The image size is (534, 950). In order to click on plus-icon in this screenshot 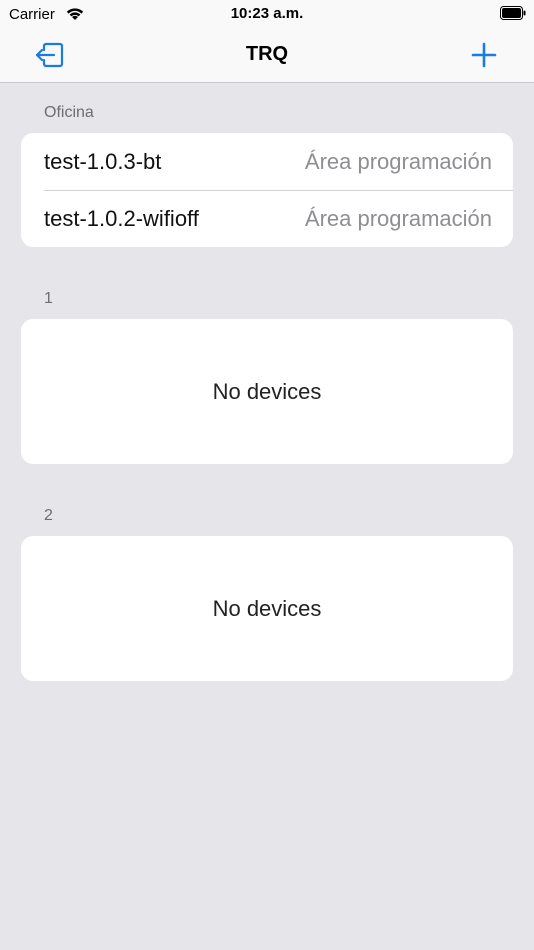, I will do `click(484, 55)`.